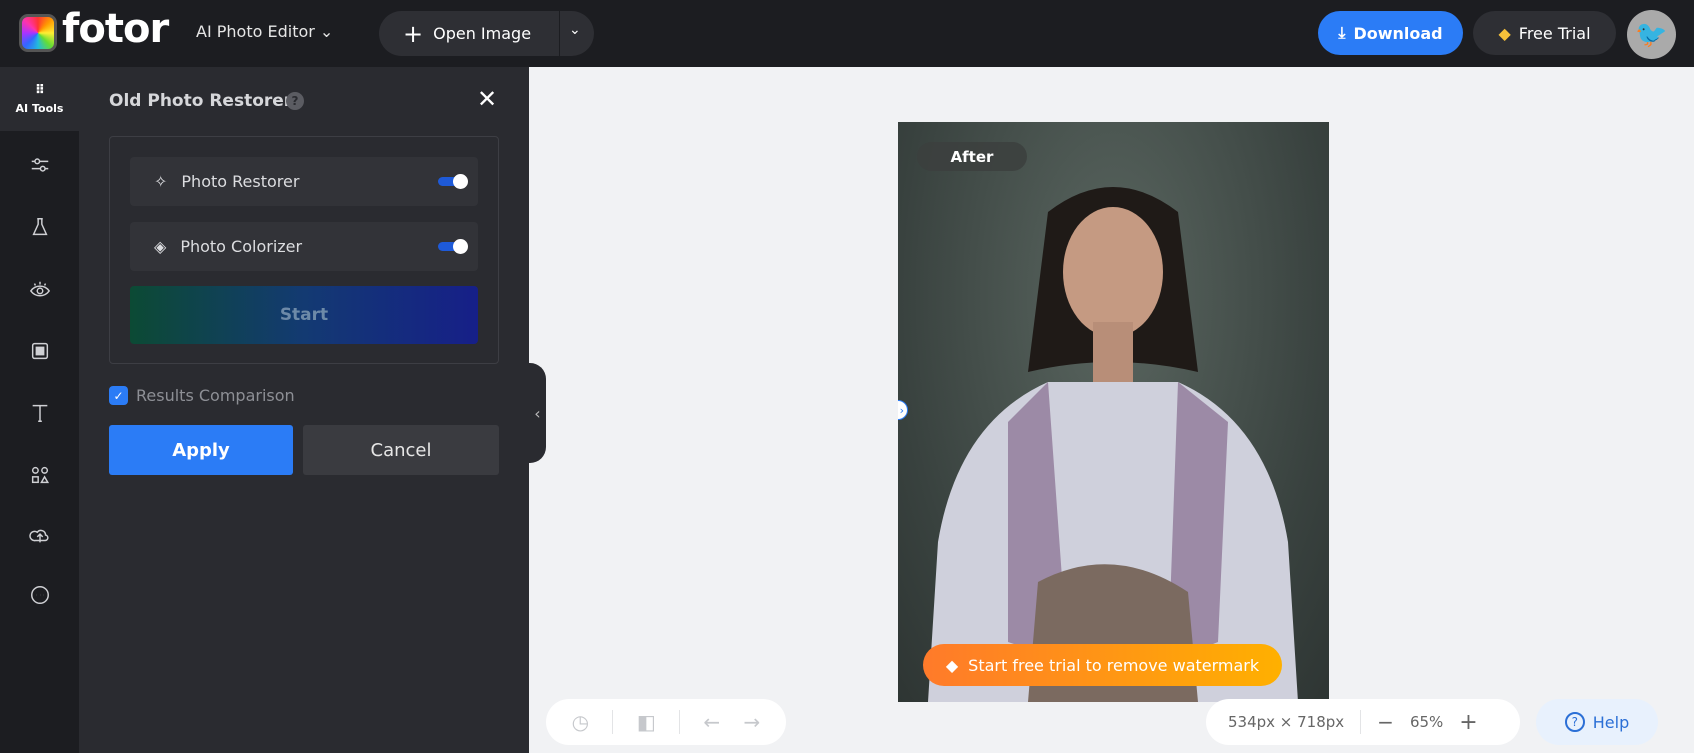  I want to click on free-trial-button: ◆ Free Trial, so click(1544, 33).